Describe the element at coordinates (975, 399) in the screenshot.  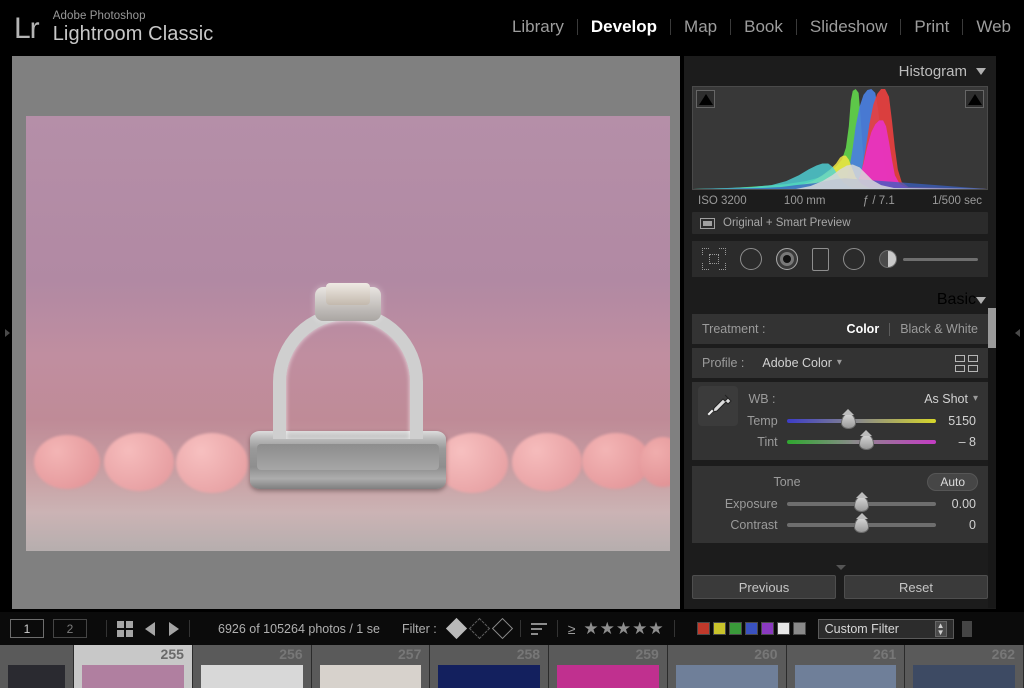
I see `wb-stepper-icon: ▾` at that location.